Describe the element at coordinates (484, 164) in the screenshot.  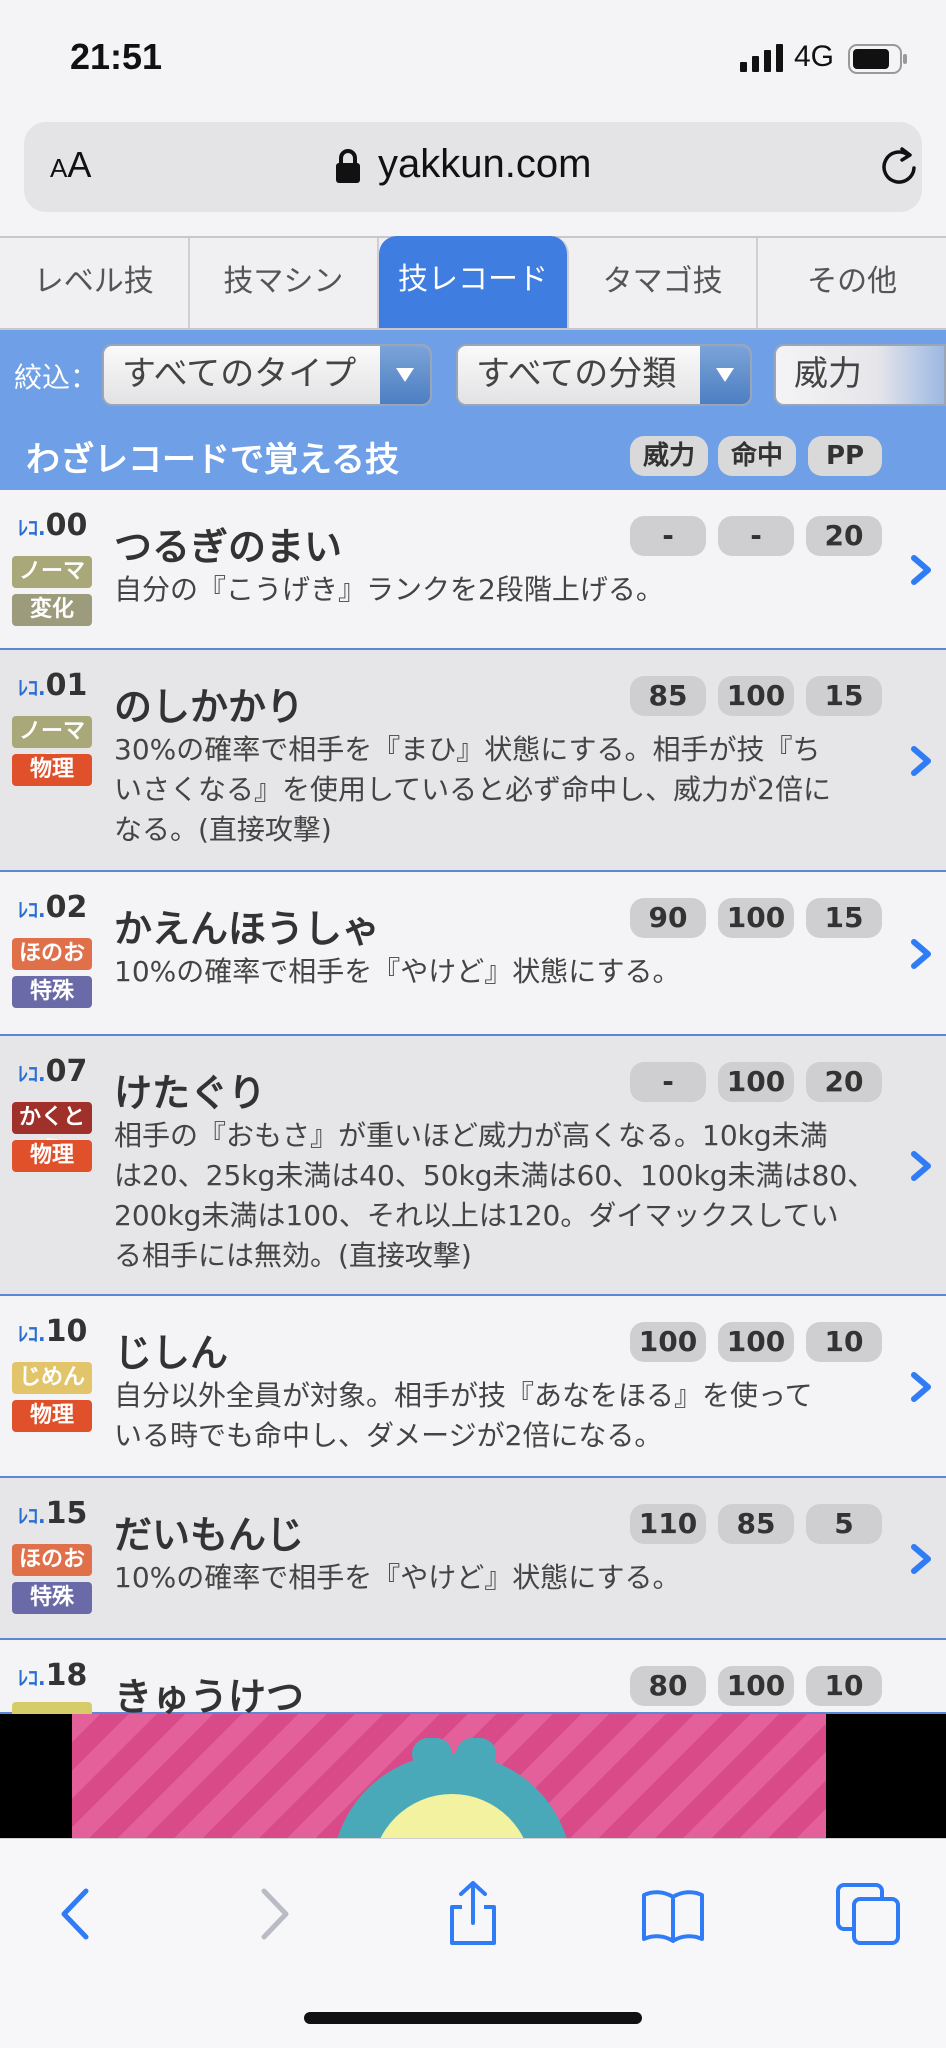
I see `url-domain: yakkun.com` at that location.